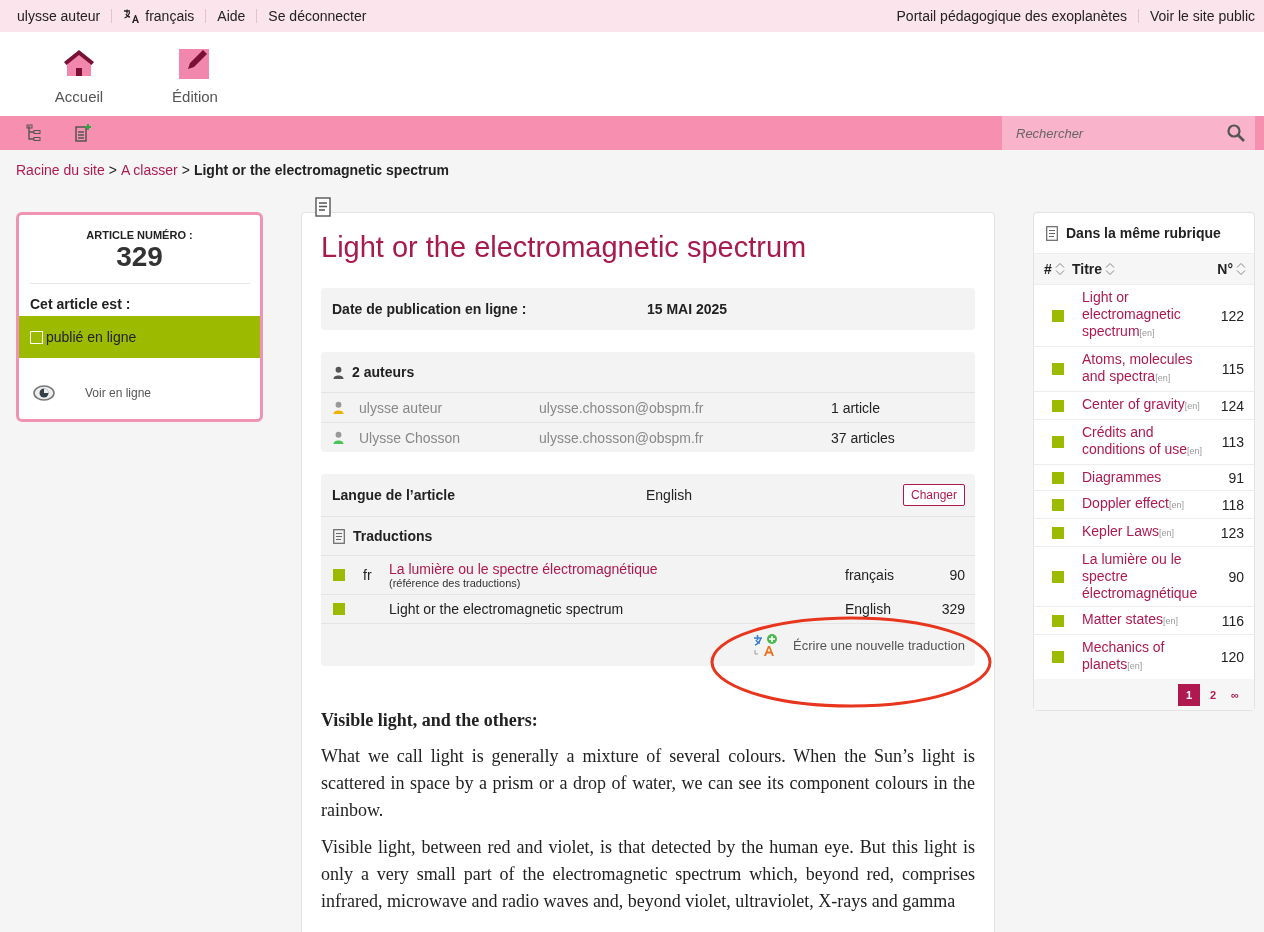  What do you see at coordinates (1053, 269) in the screenshot?
I see `column-header: #` at bounding box center [1053, 269].